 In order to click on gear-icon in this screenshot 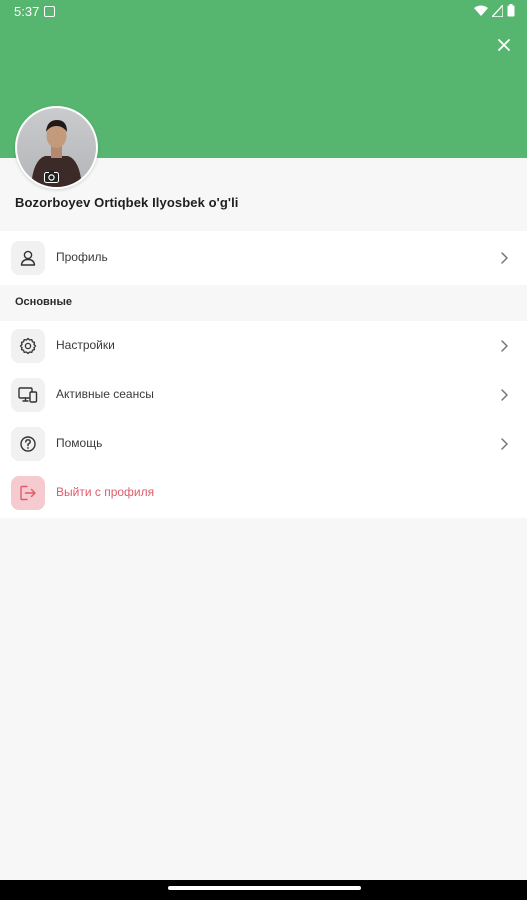, I will do `click(28, 346)`.